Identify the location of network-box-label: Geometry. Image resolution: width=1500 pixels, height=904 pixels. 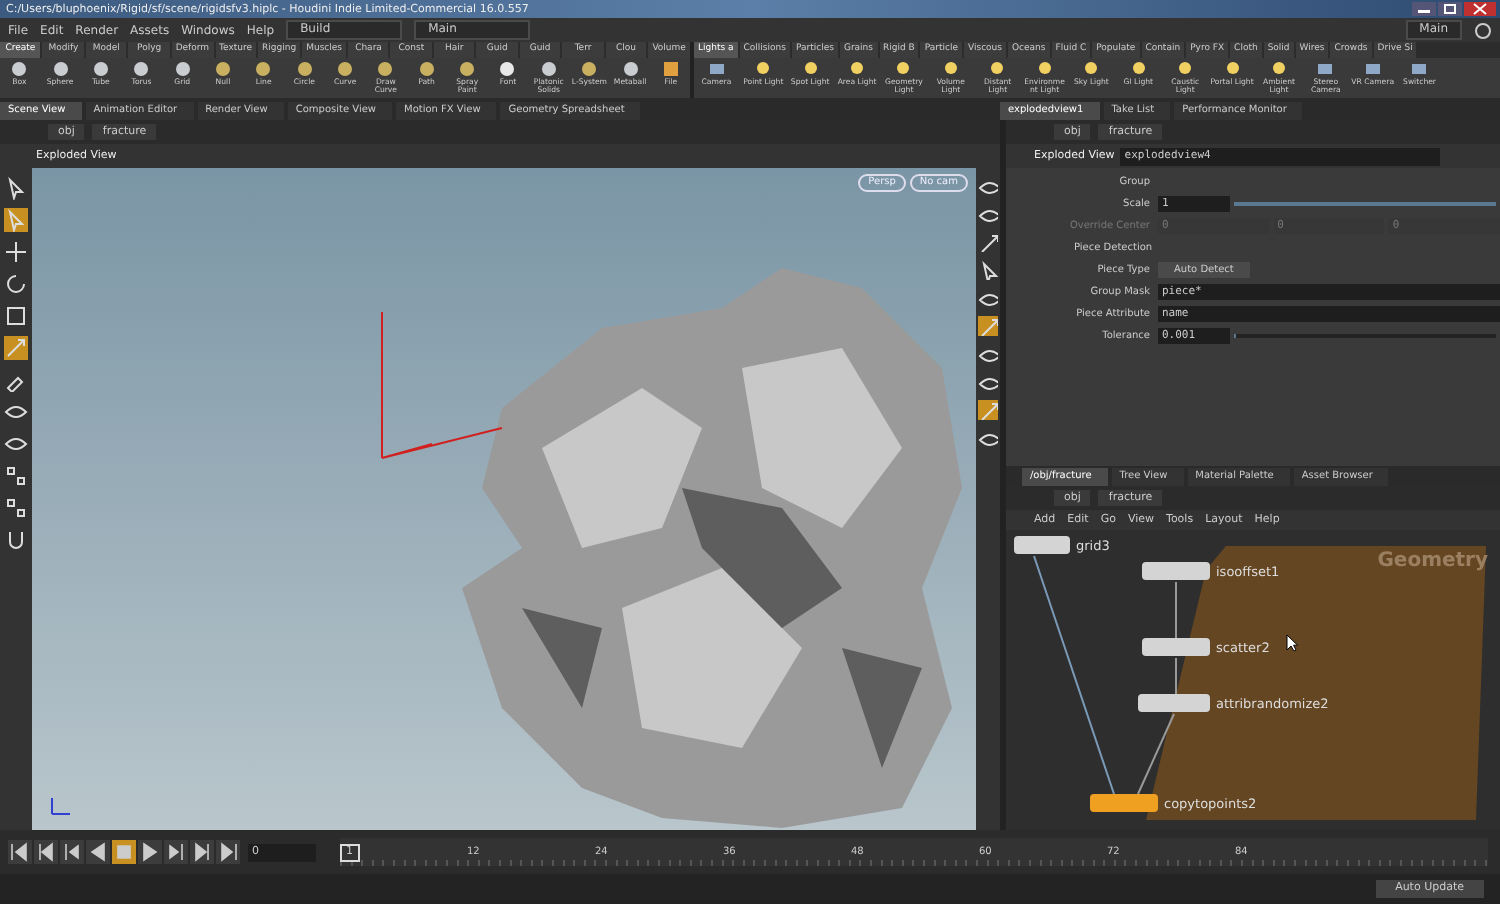
(1432, 561).